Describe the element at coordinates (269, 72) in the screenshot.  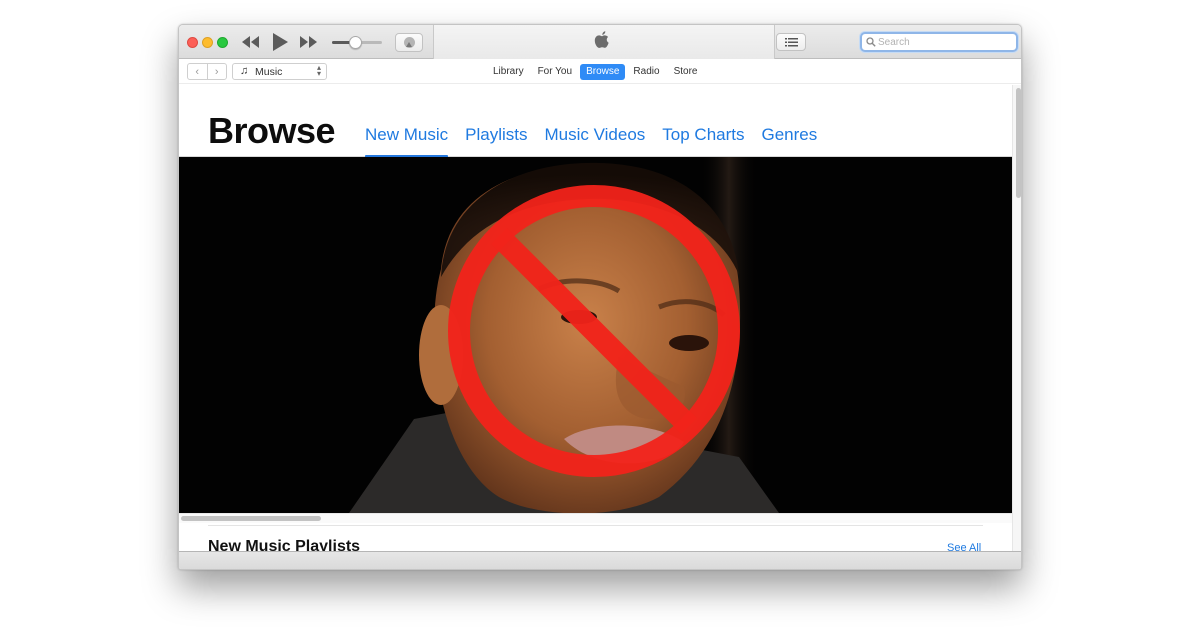
I see `media-type-label: Music` at that location.